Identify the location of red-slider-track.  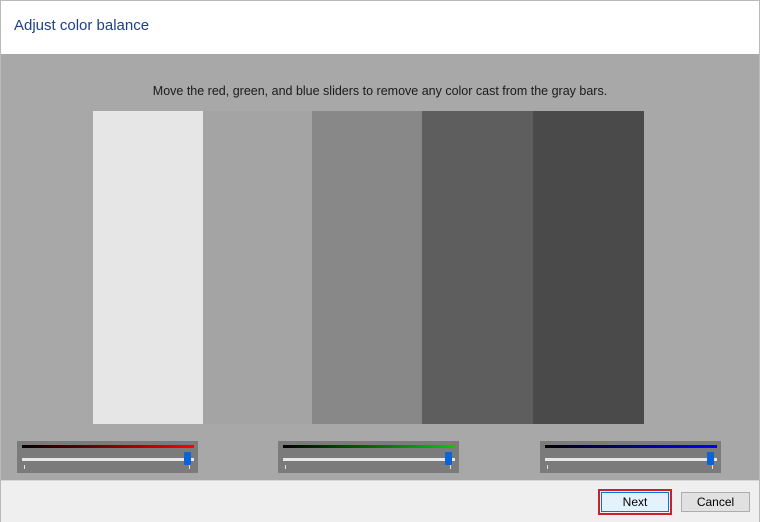
(108, 459).